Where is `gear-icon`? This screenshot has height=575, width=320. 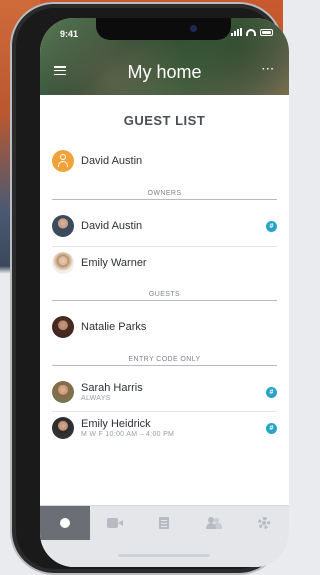
gear-icon is located at coordinates (264, 523).